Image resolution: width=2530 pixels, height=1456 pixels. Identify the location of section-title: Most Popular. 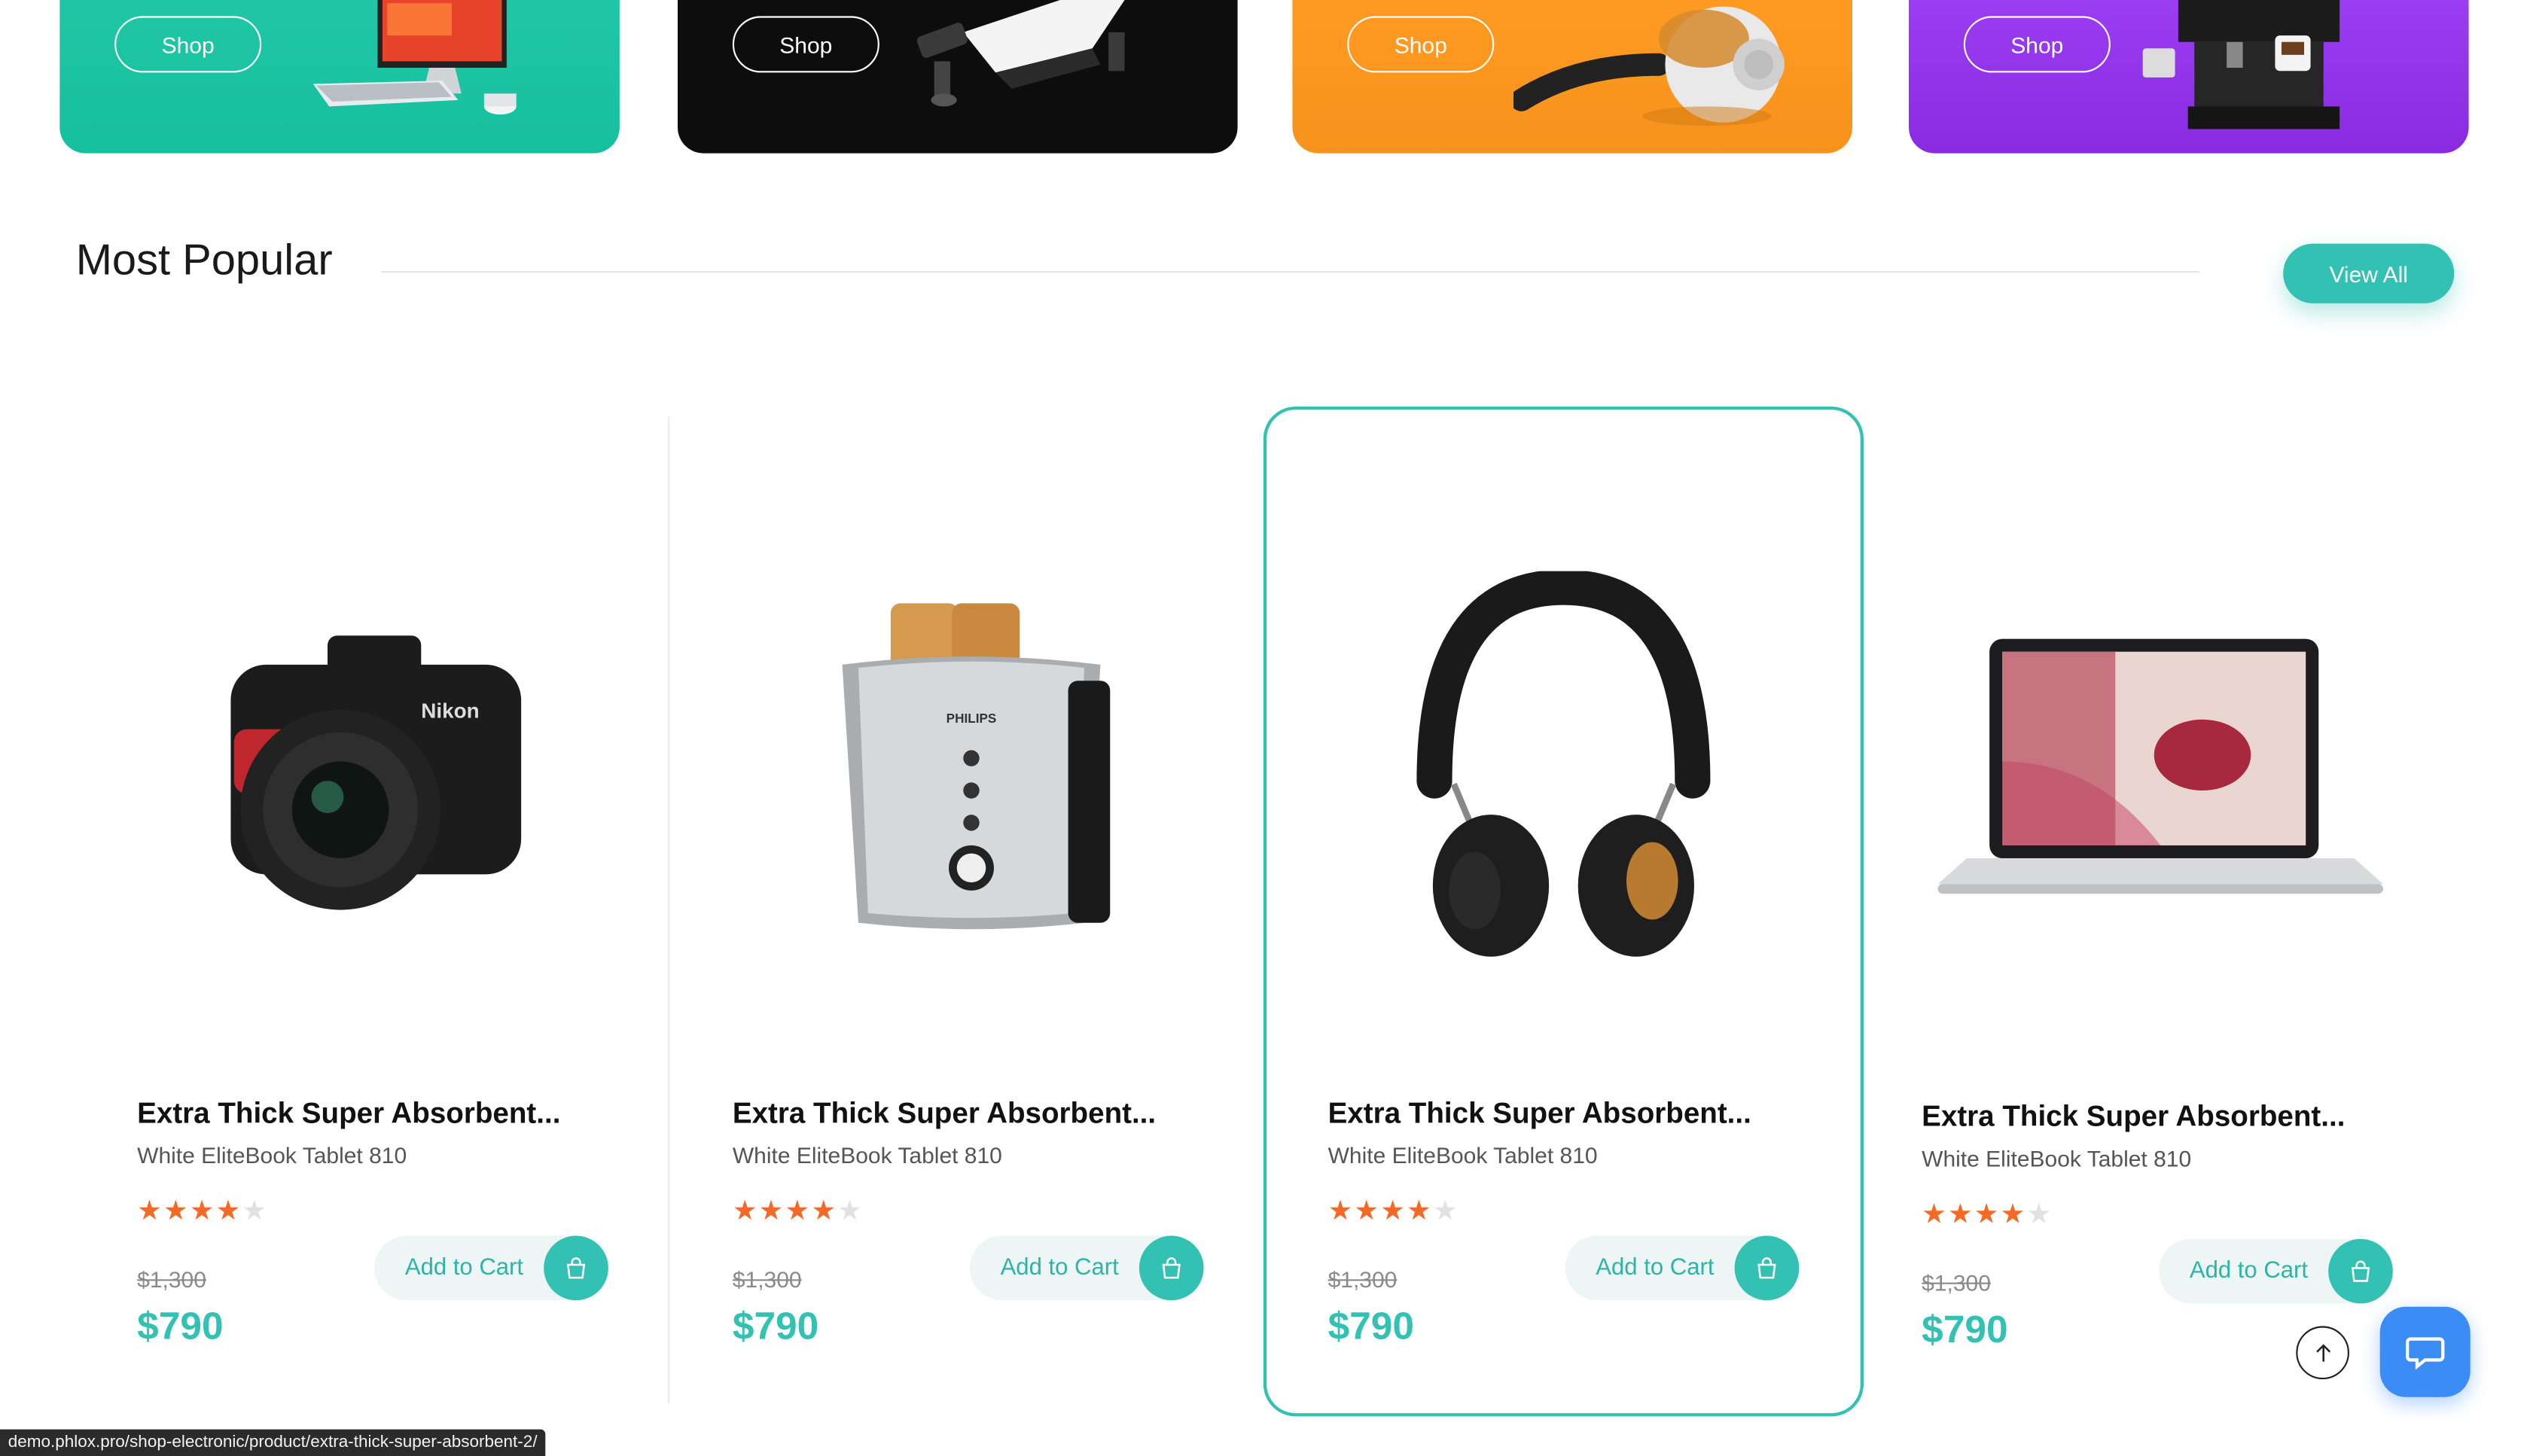
(204, 260).